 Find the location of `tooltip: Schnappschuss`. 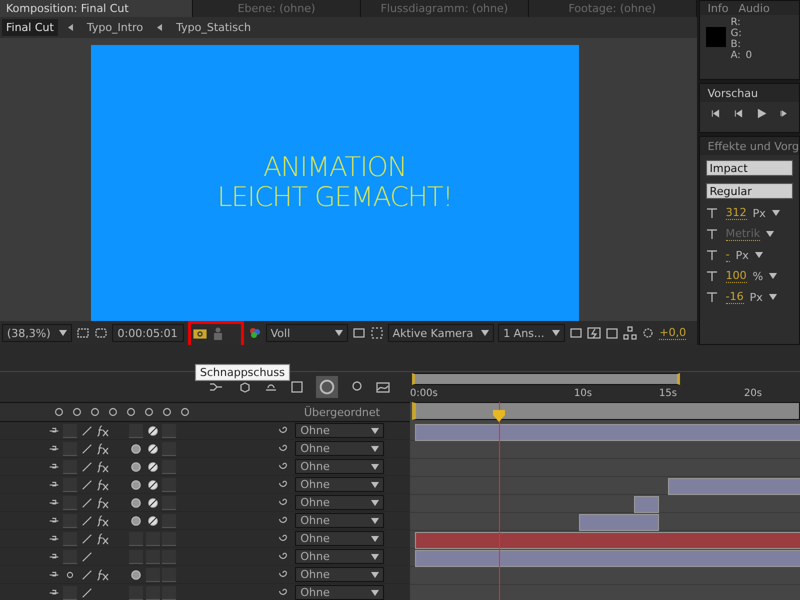

tooltip: Schnappschuss is located at coordinates (242, 372).